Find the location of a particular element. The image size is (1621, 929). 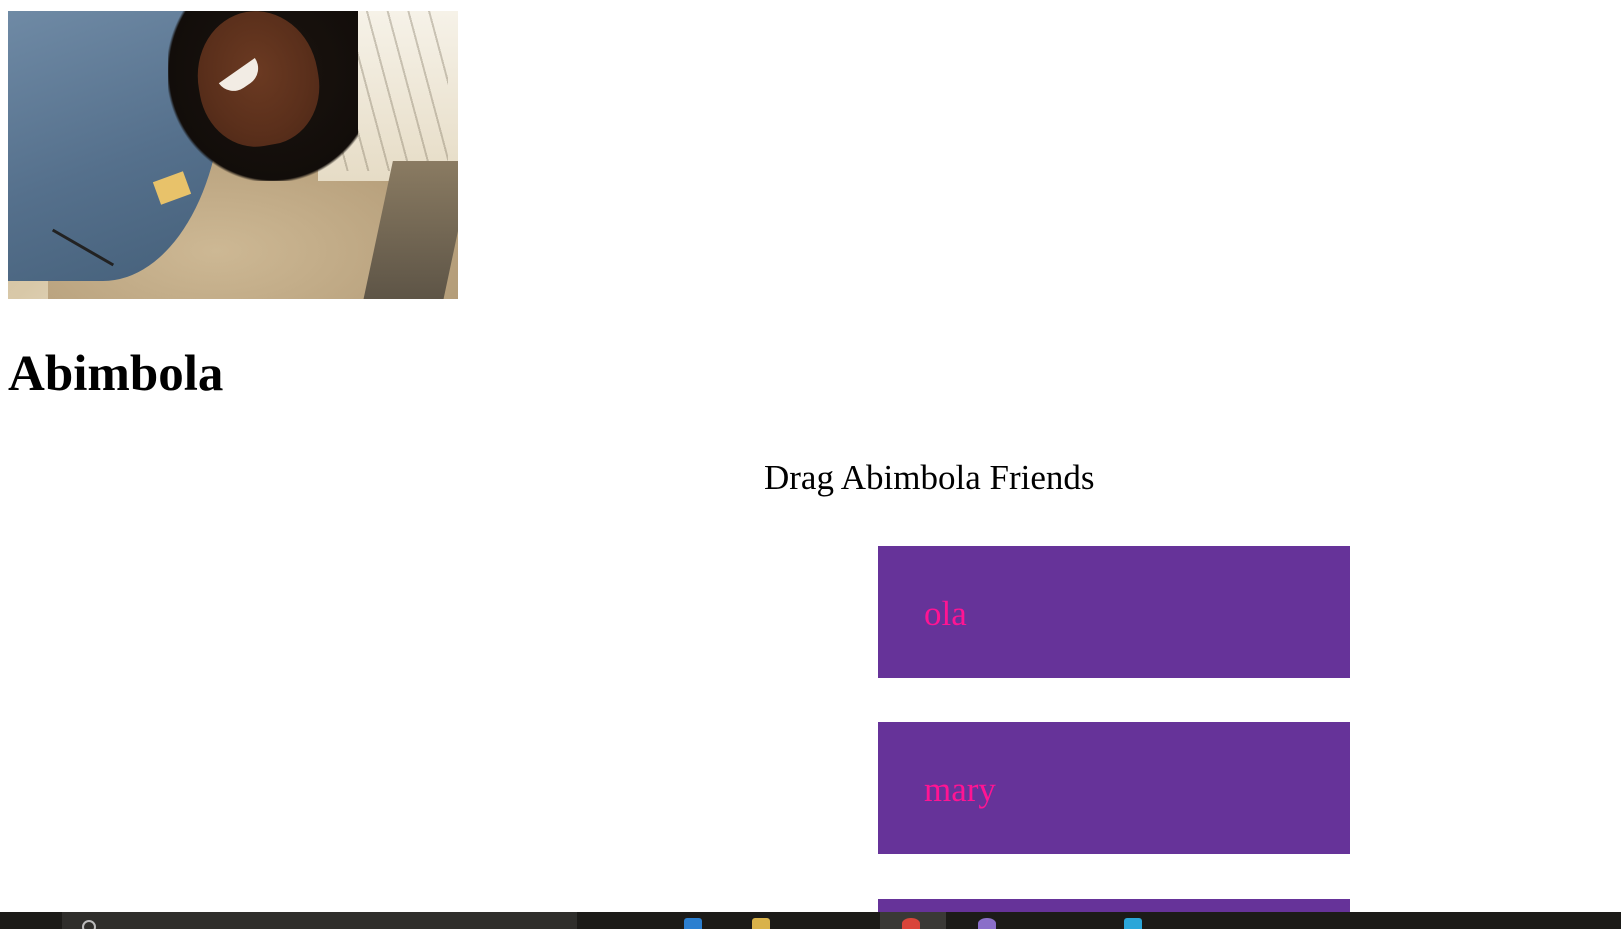

profile-name: Abimbola is located at coordinates (116, 374).